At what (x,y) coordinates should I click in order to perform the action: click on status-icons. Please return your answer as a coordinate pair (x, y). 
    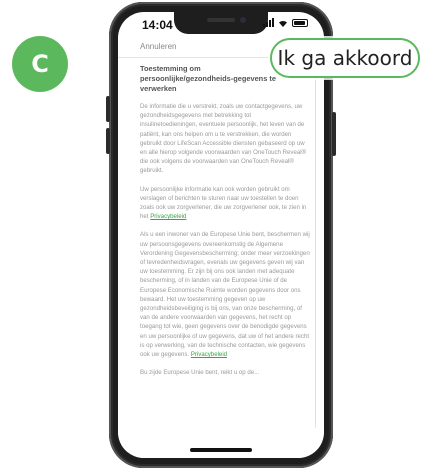
    Looking at the image, I should click on (285, 22).